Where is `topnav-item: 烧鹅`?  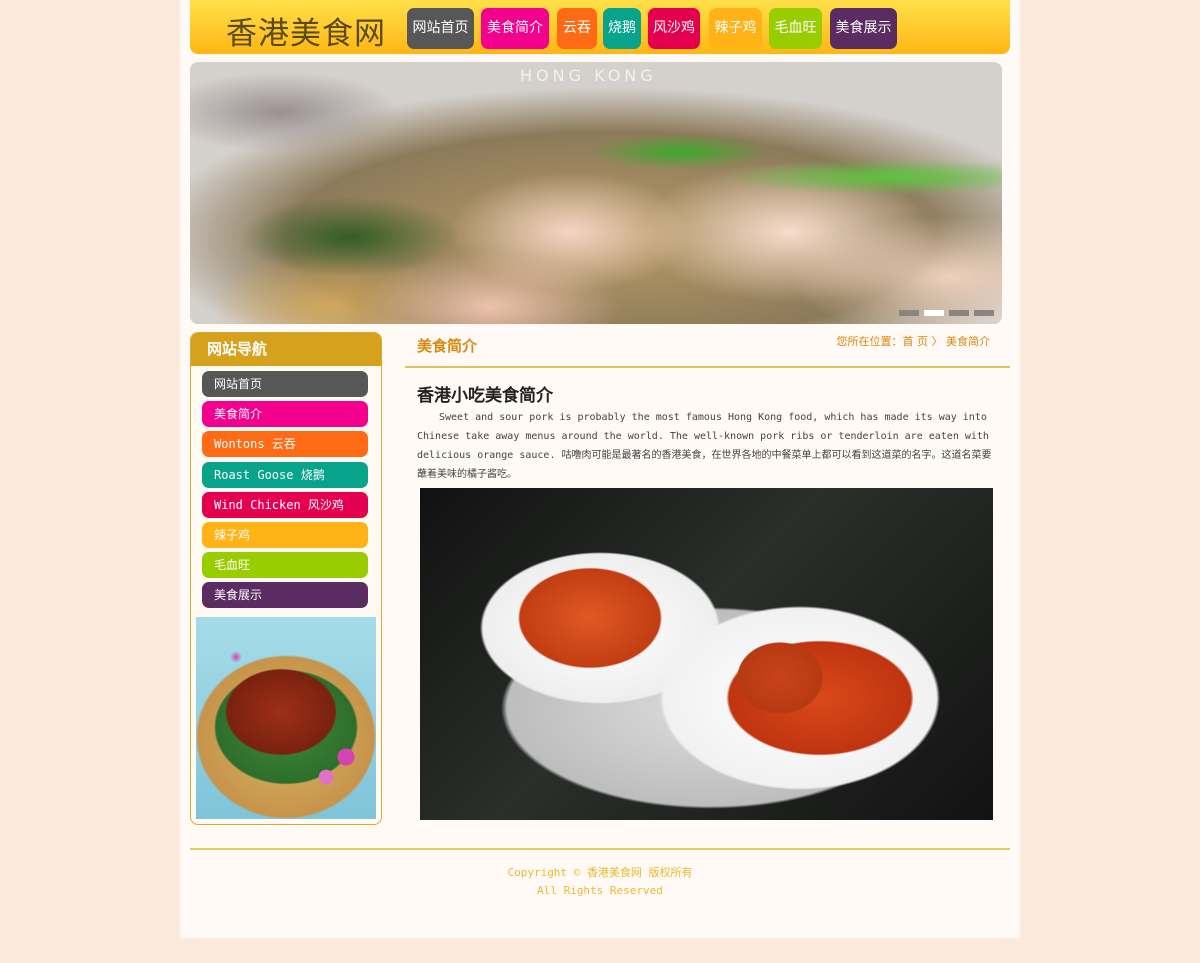
topnav-item: 烧鹅 is located at coordinates (622, 28).